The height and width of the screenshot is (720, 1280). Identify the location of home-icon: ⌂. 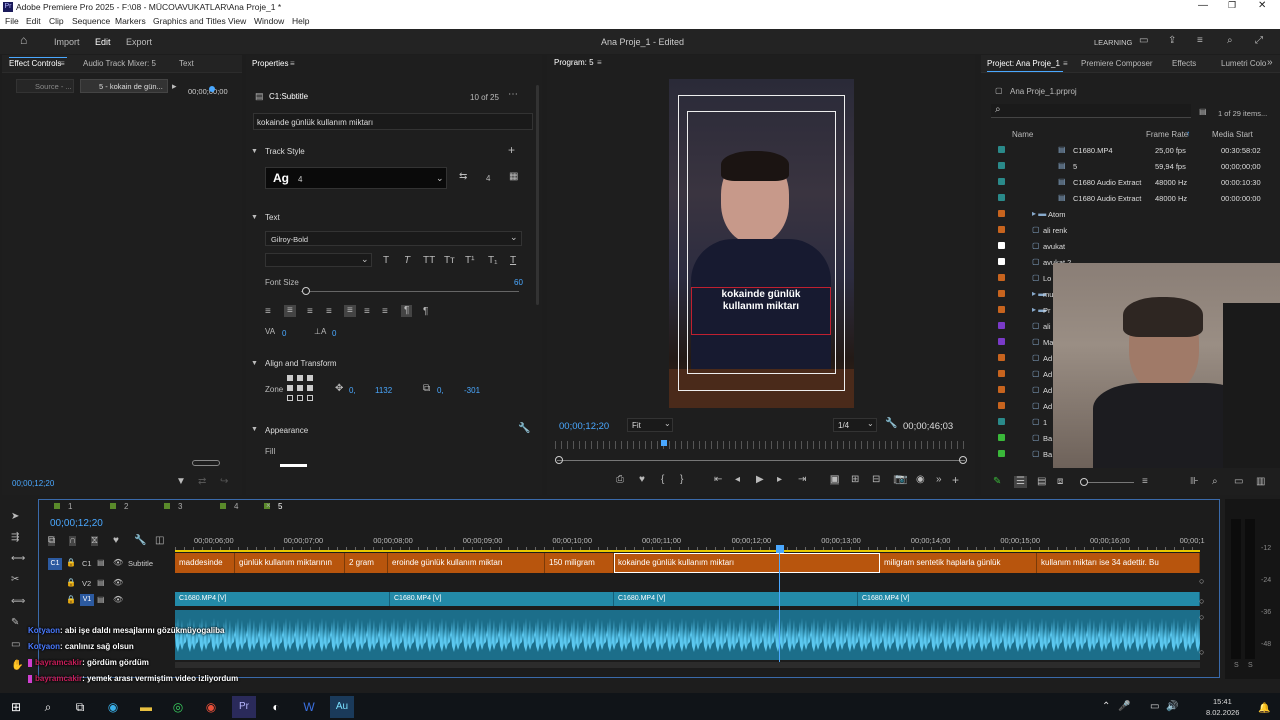
(23, 40).